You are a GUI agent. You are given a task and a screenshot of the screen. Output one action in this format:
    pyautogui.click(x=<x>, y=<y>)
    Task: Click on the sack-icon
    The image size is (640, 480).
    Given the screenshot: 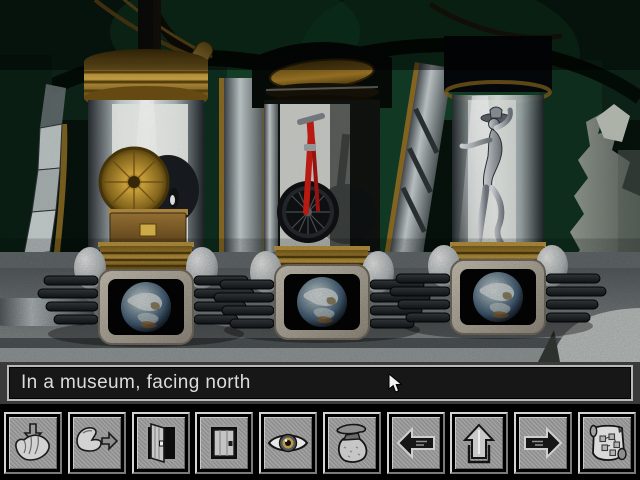 What is the action you would take?
    pyautogui.click(x=352, y=443)
    